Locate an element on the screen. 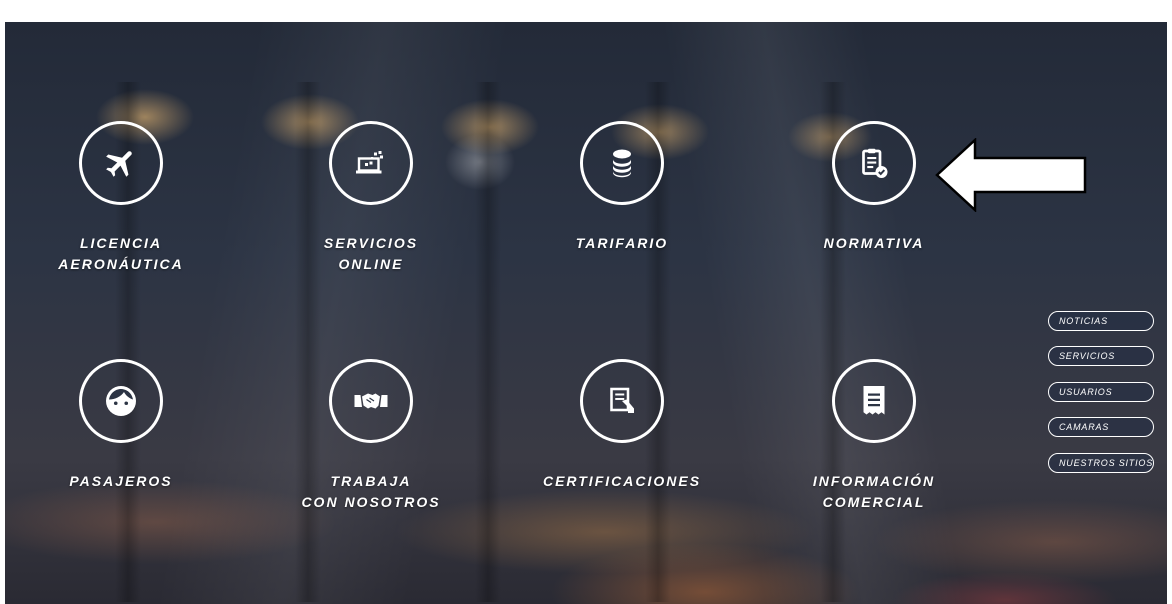 Image resolution: width=1172 pixels, height=604 pixels. laptop-upload-icon is located at coordinates (369, 162).